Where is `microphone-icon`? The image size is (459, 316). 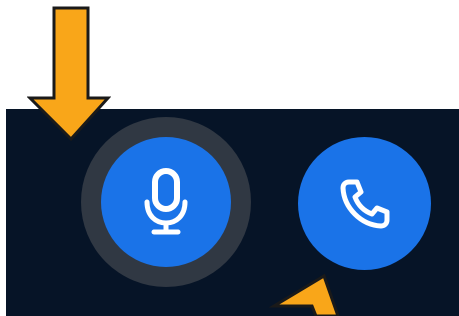 microphone-icon is located at coordinates (166, 202).